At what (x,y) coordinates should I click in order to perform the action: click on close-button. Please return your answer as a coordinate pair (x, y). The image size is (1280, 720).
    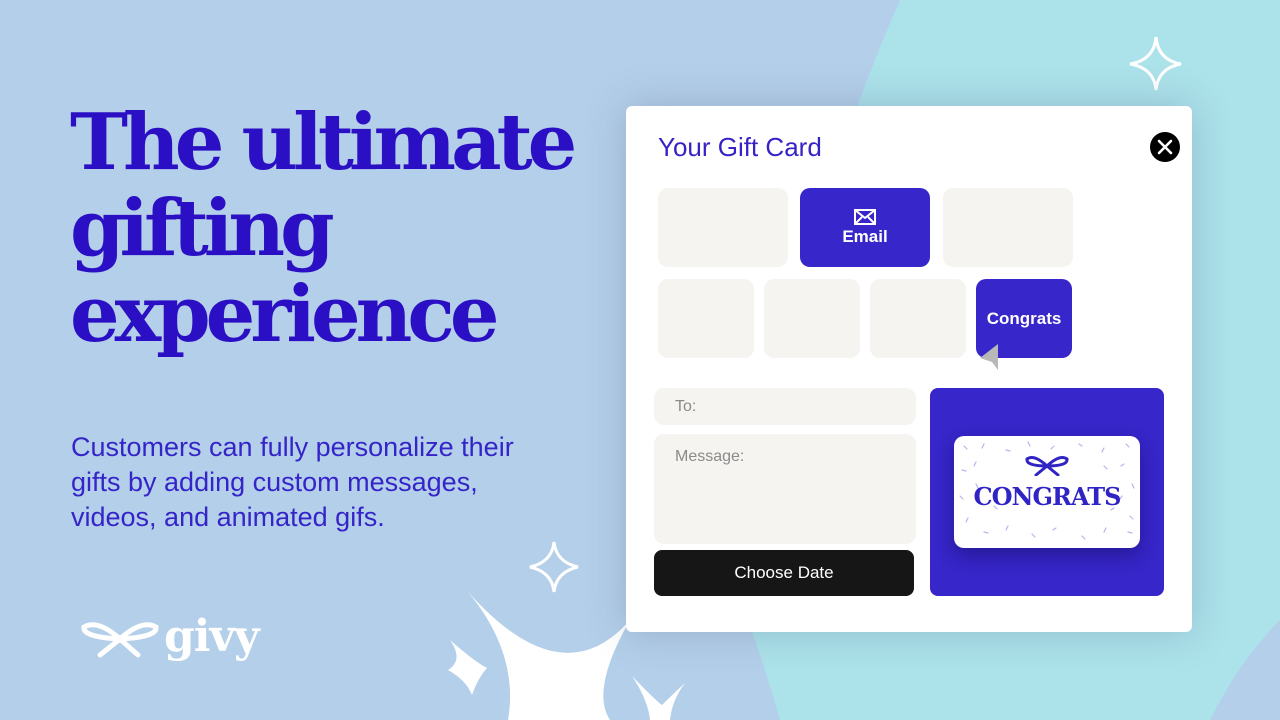
    Looking at the image, I should click on (1165, 147).